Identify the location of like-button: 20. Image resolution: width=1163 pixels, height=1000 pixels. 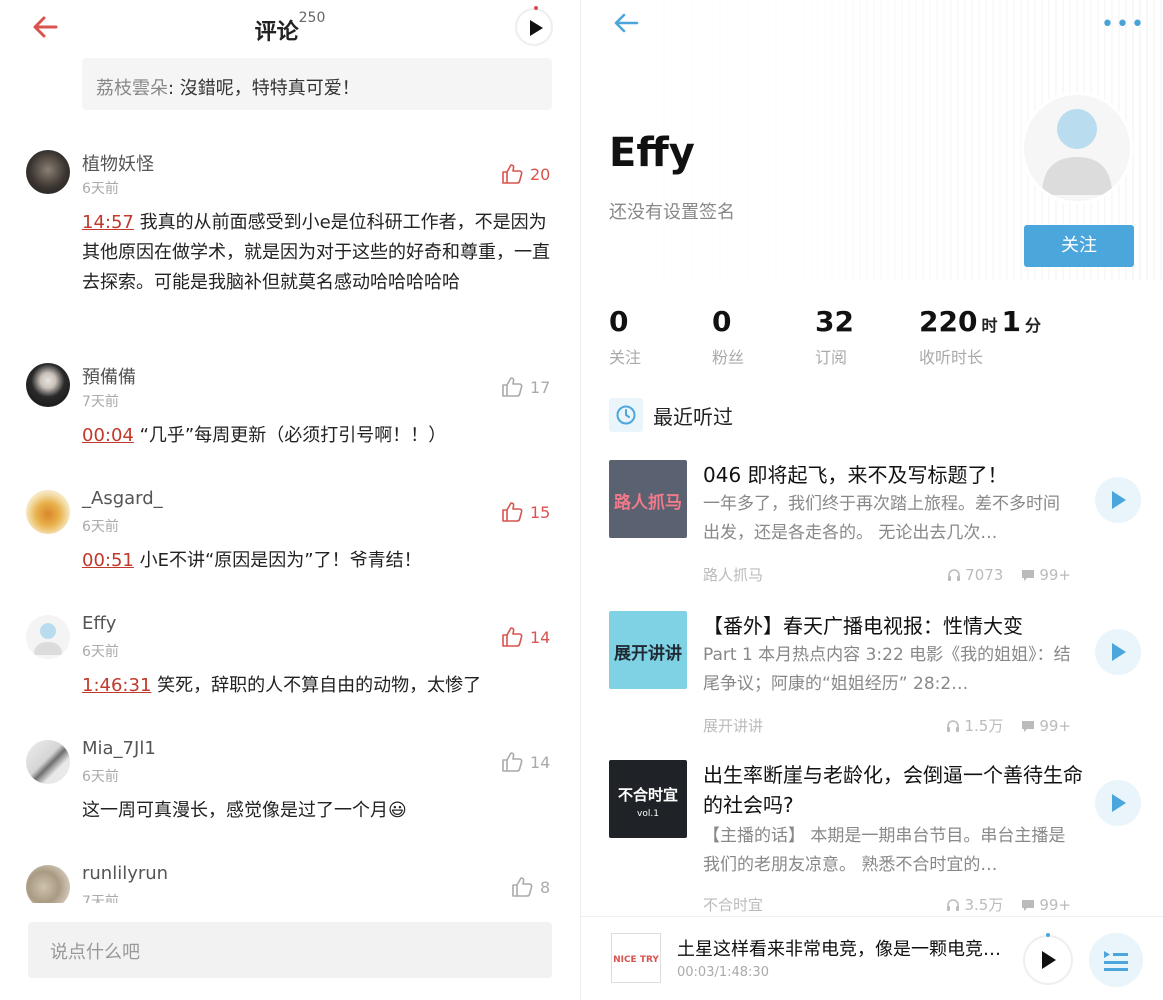
(525, 174).